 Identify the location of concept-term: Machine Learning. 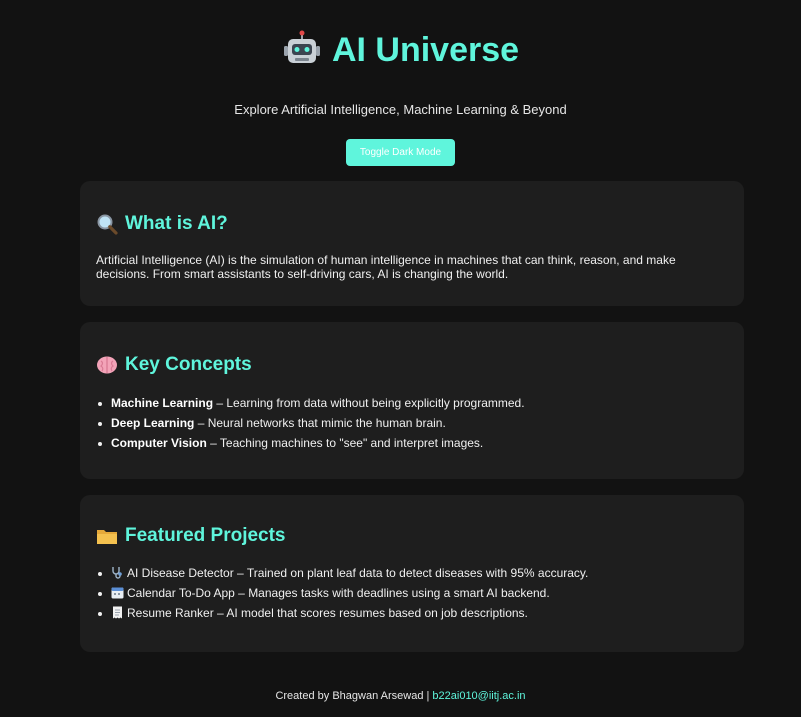
(162, 403).